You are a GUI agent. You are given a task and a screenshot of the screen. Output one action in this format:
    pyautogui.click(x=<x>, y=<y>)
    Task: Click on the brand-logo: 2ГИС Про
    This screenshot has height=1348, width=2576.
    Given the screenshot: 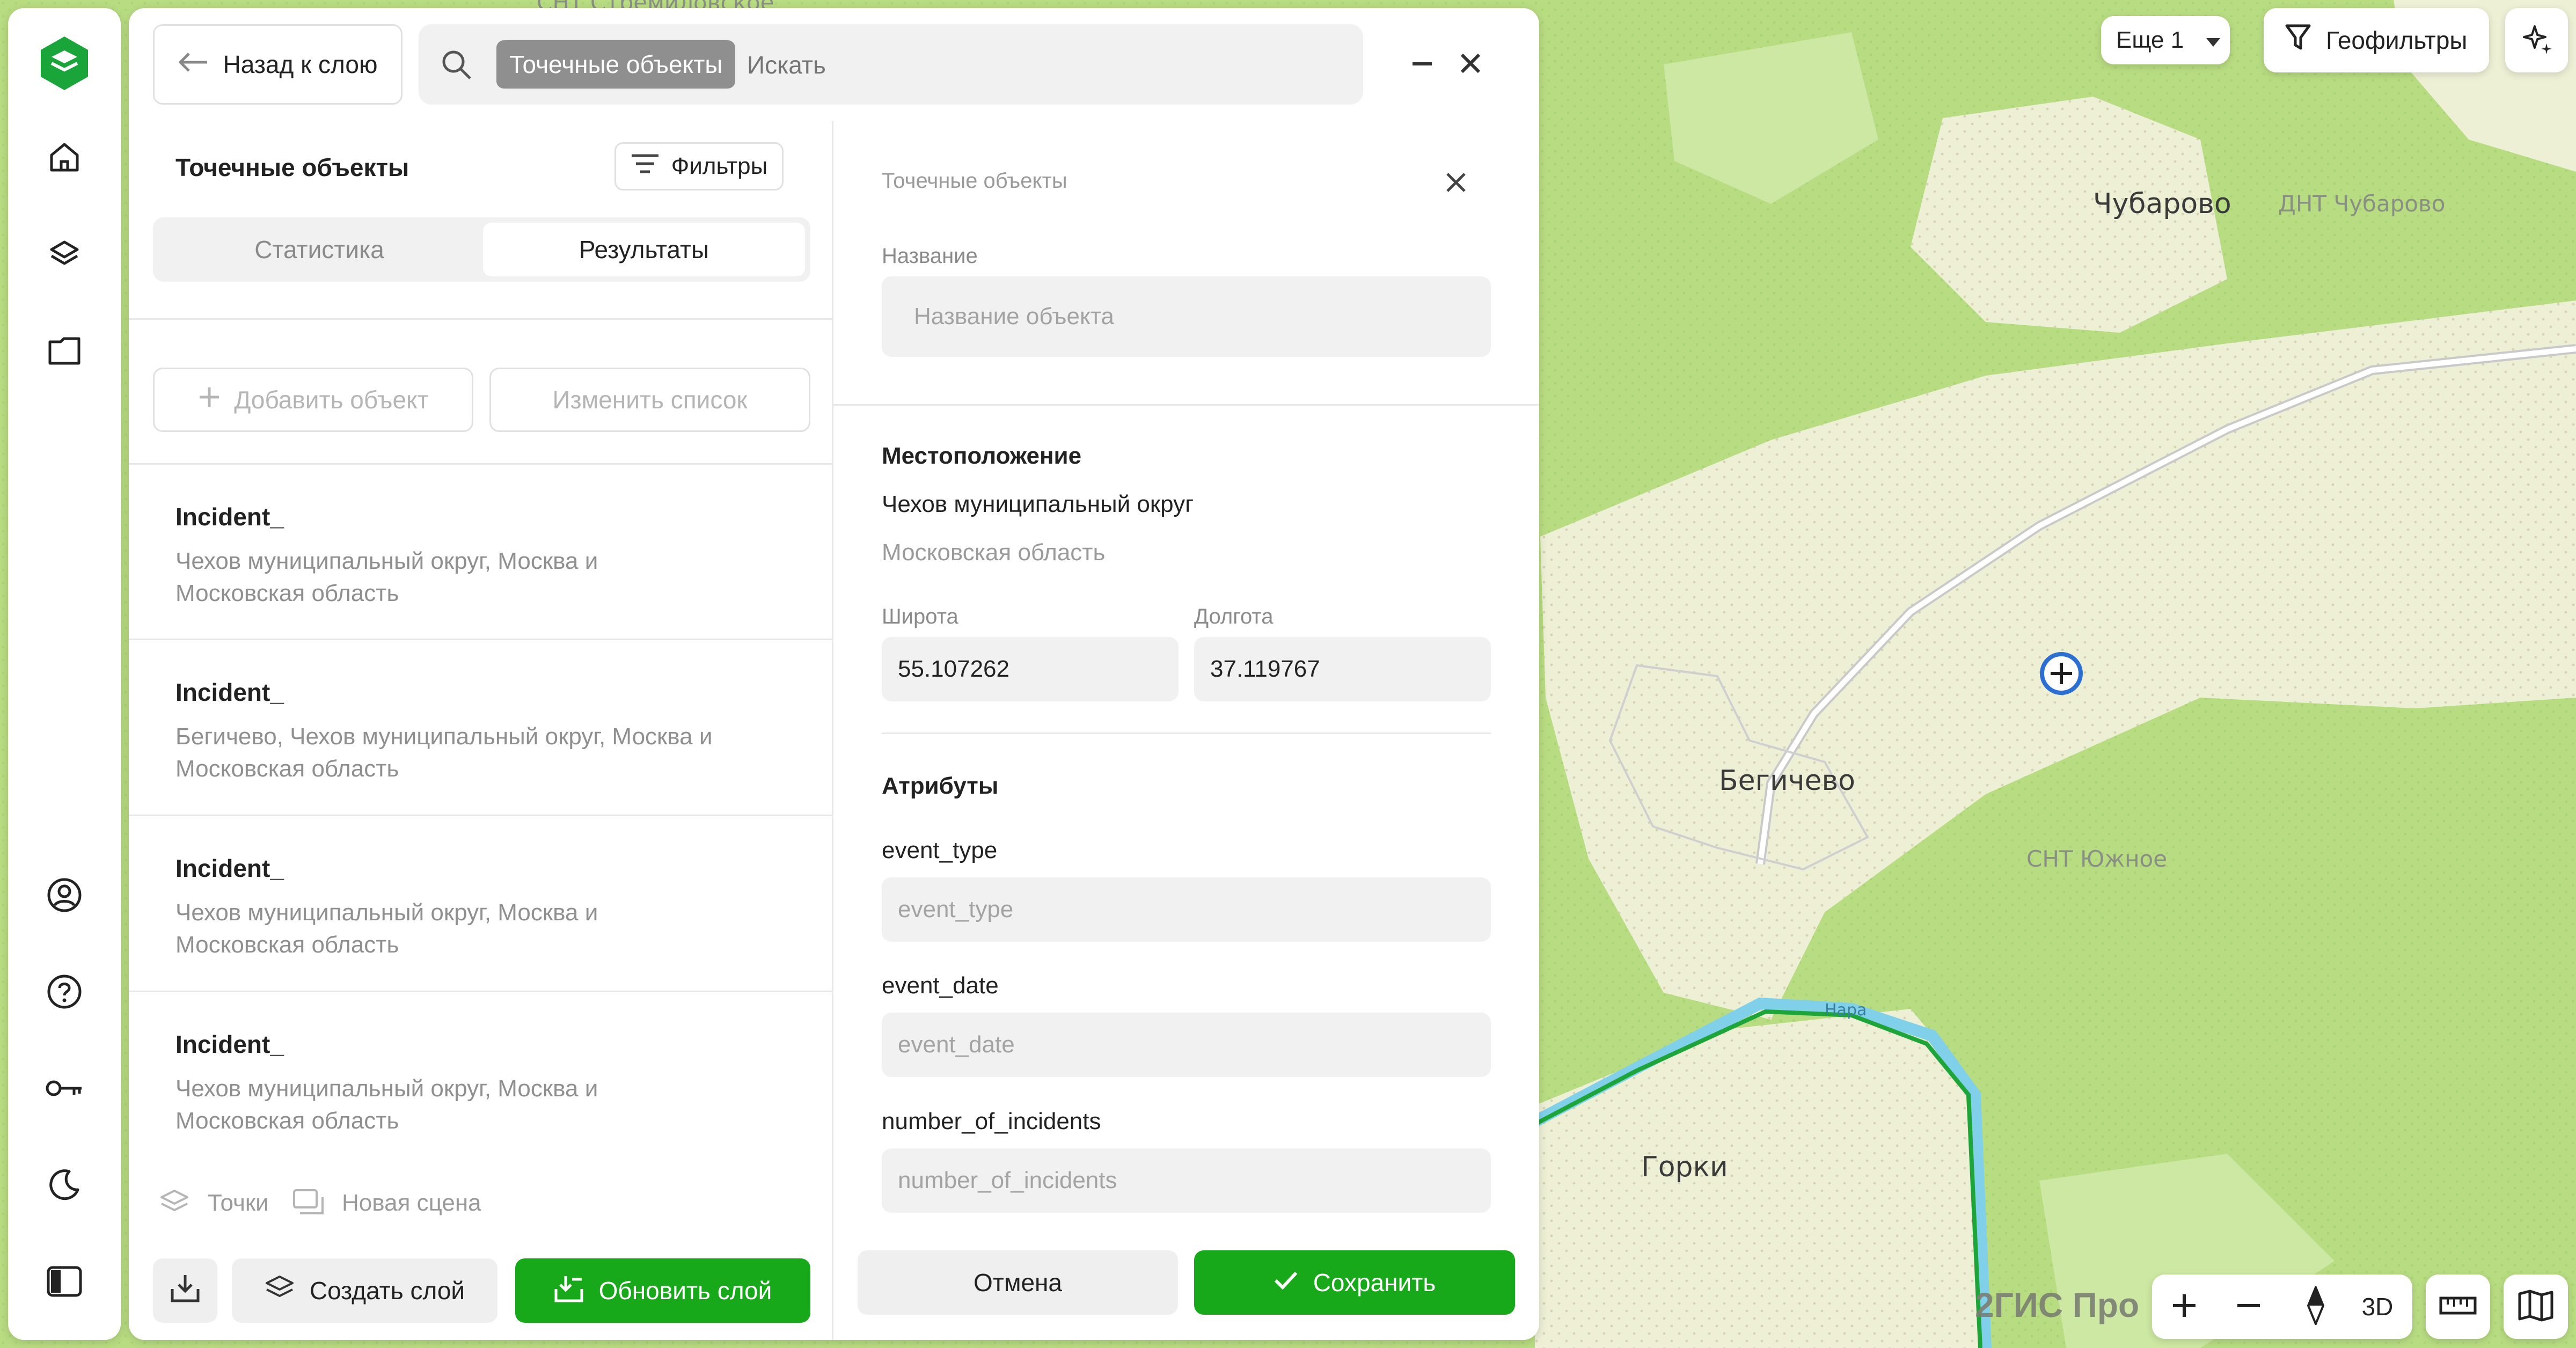 What is the action you would take?
    pyautogui.click(x=2057, y=1305)
    